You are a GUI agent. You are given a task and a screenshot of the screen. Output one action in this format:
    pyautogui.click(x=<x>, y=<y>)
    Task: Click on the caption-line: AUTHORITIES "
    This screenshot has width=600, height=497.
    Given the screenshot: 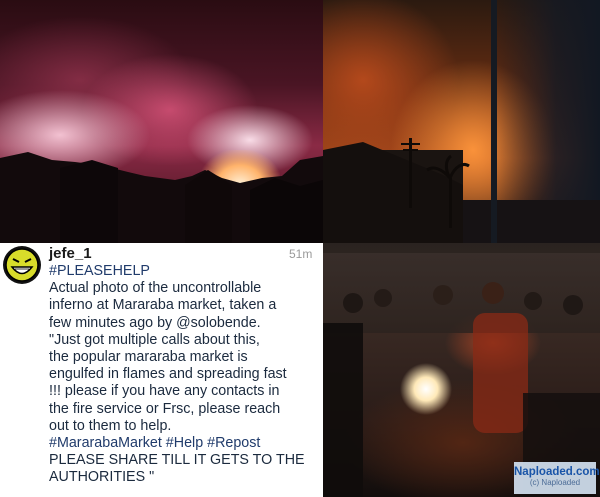 What is the action you would take?
    pyautogui.click(x=102, y=477)
    